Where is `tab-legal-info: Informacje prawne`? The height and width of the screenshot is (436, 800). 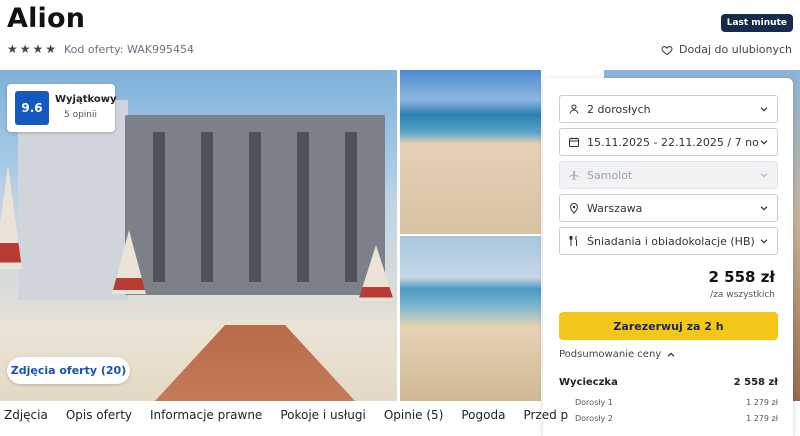
tab-legal-info: Informacje prawne is located at coordinates (207, 422).